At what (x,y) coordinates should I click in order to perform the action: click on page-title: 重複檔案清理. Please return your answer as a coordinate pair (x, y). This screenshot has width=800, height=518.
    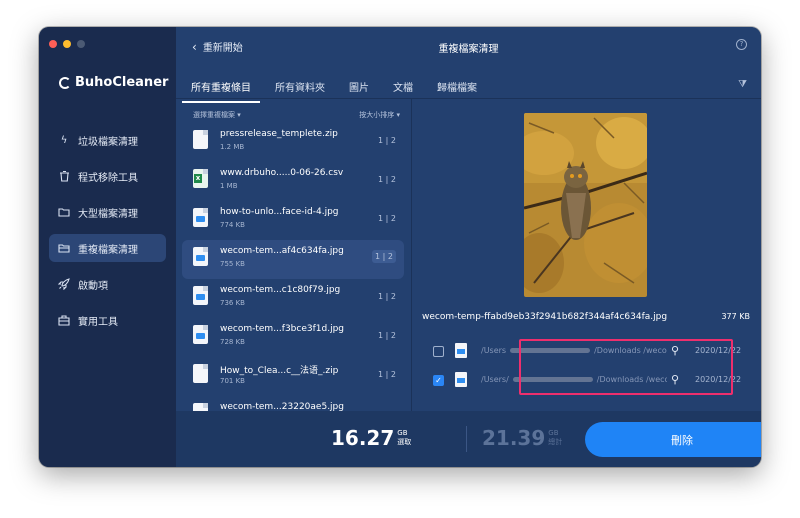
    Looking at the image, I should click on (468, 49).